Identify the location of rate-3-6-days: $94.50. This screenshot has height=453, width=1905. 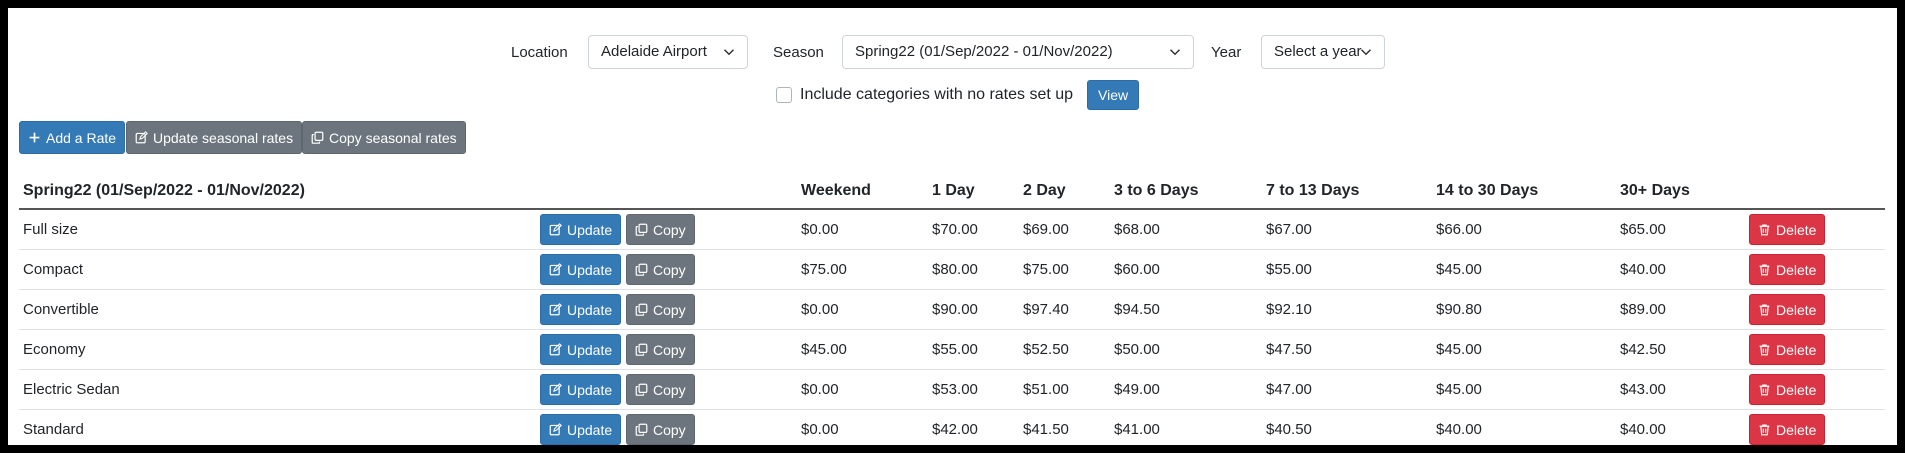
(1137, 309).